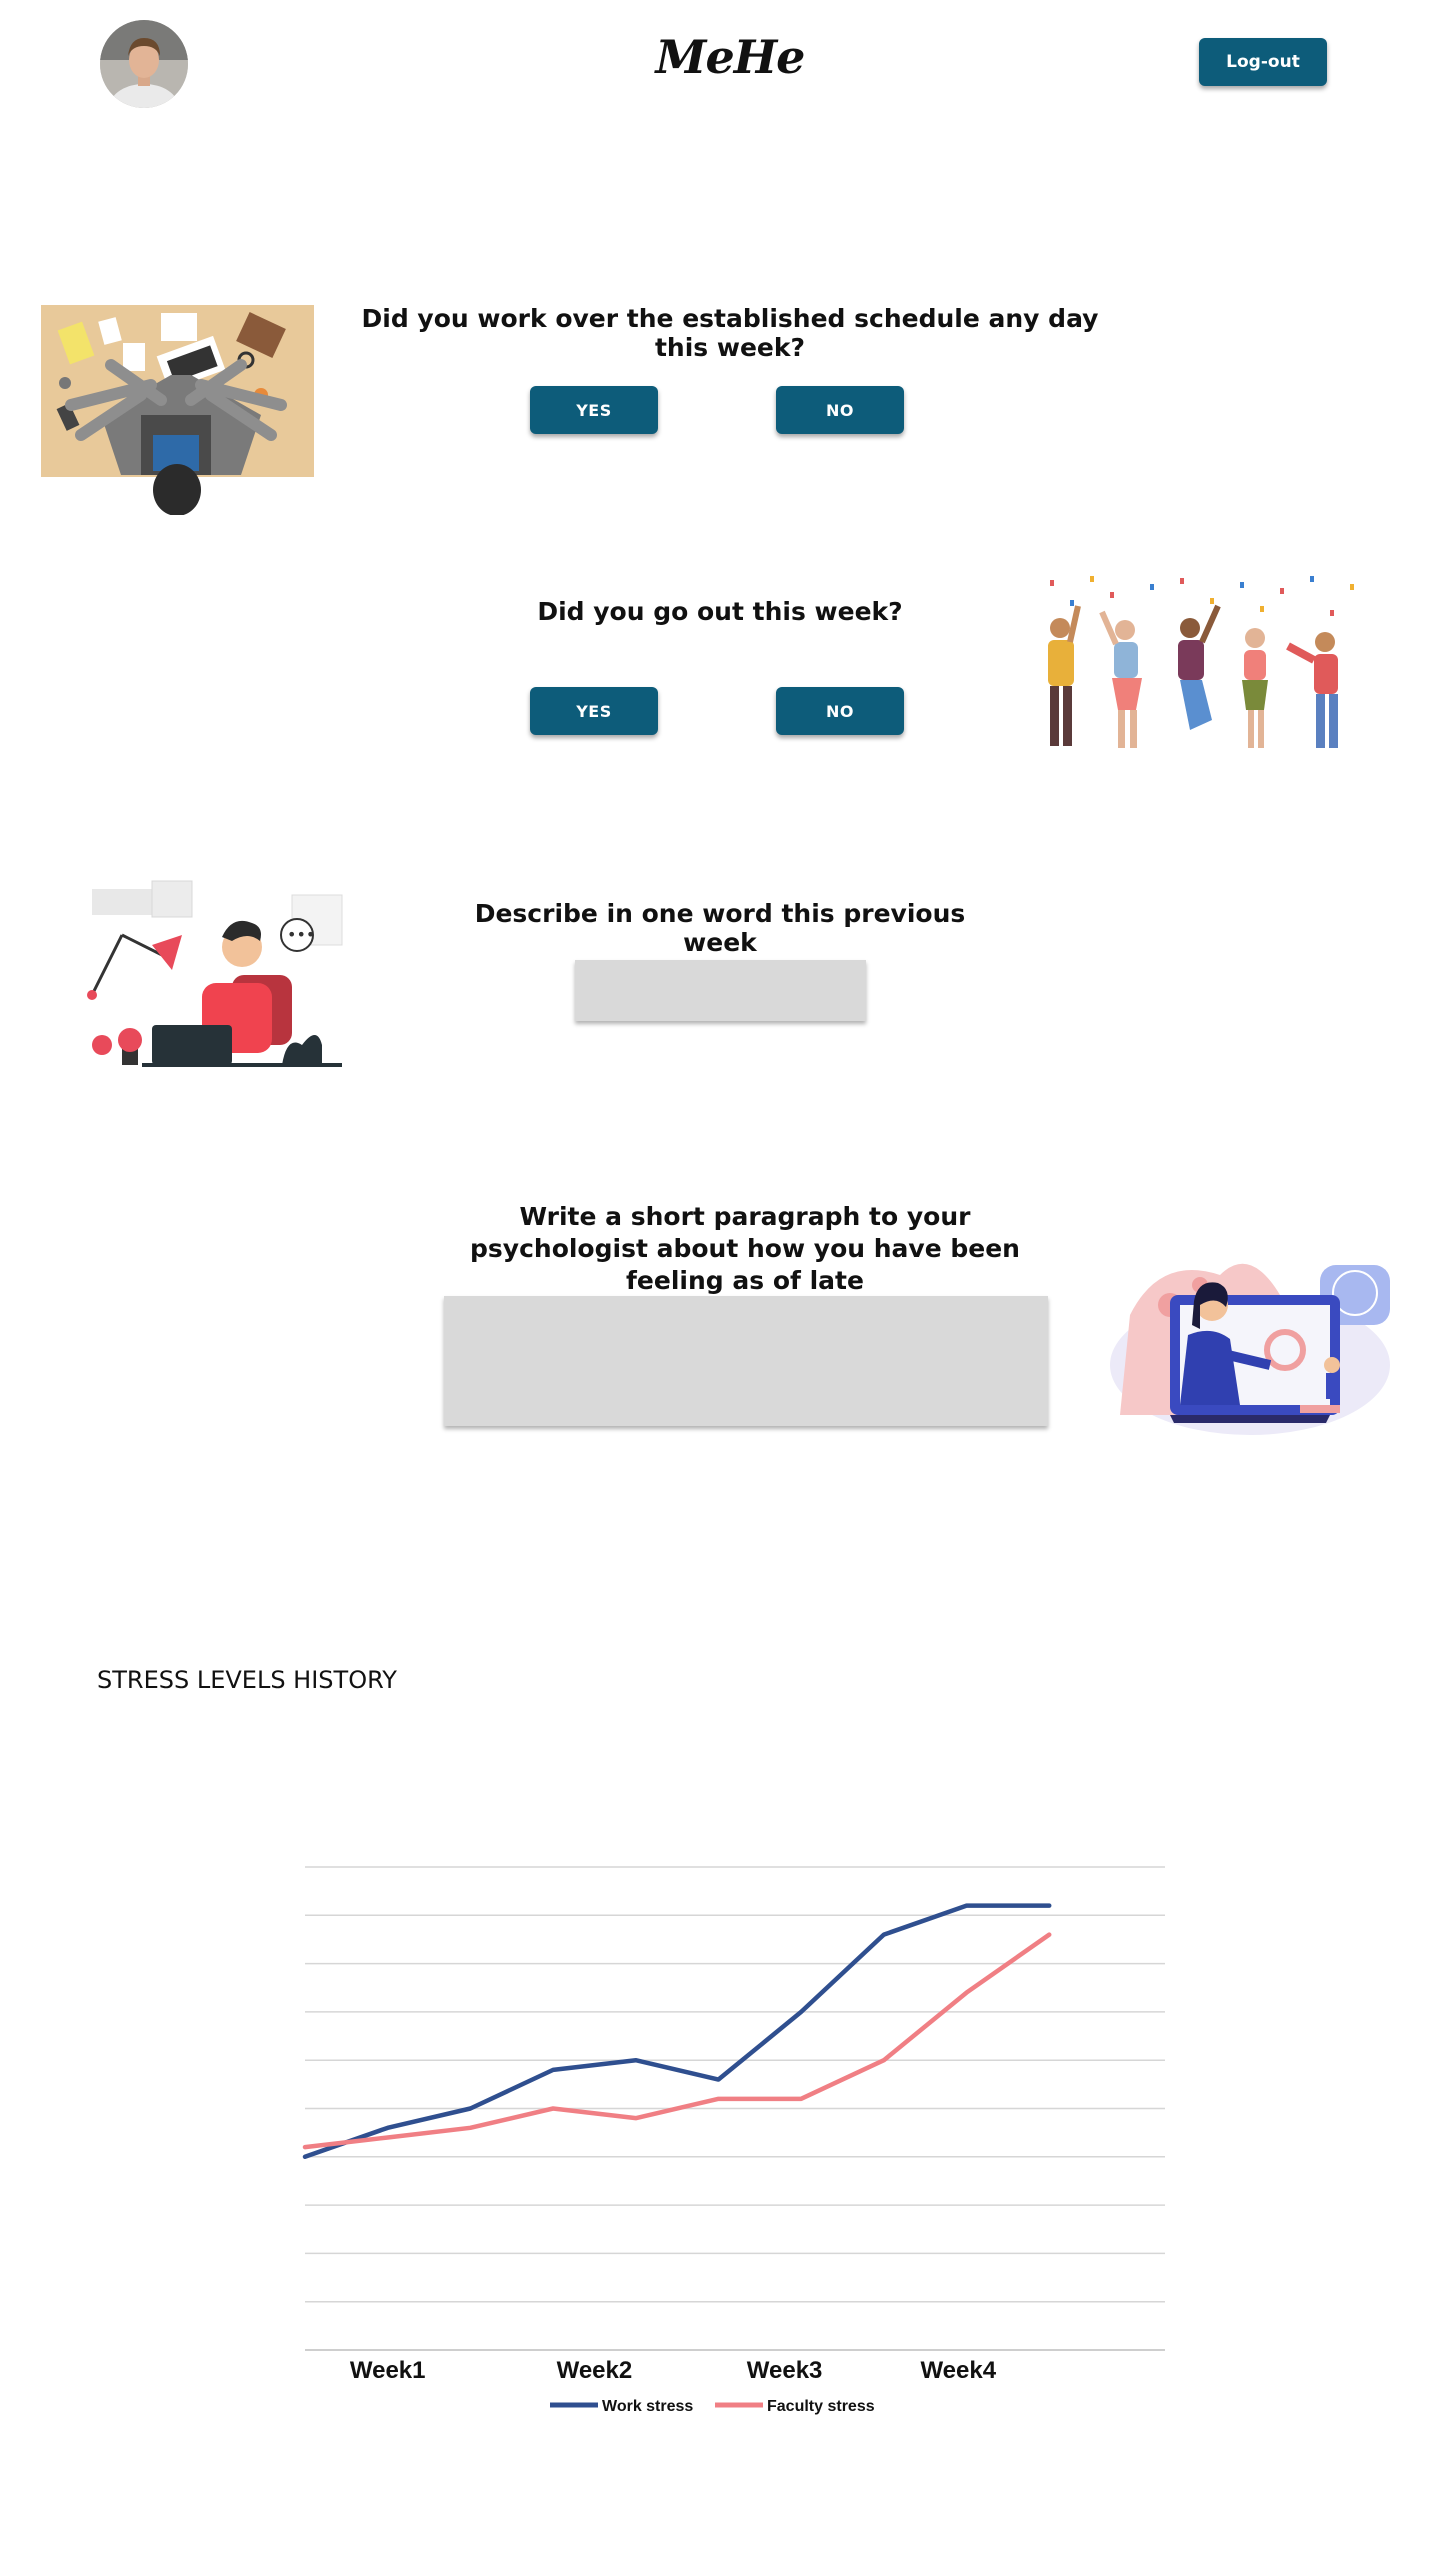  Describe the element at coordinates (785, 2370) in the screenshot. I see `x-tick-label: Week3` at that location.